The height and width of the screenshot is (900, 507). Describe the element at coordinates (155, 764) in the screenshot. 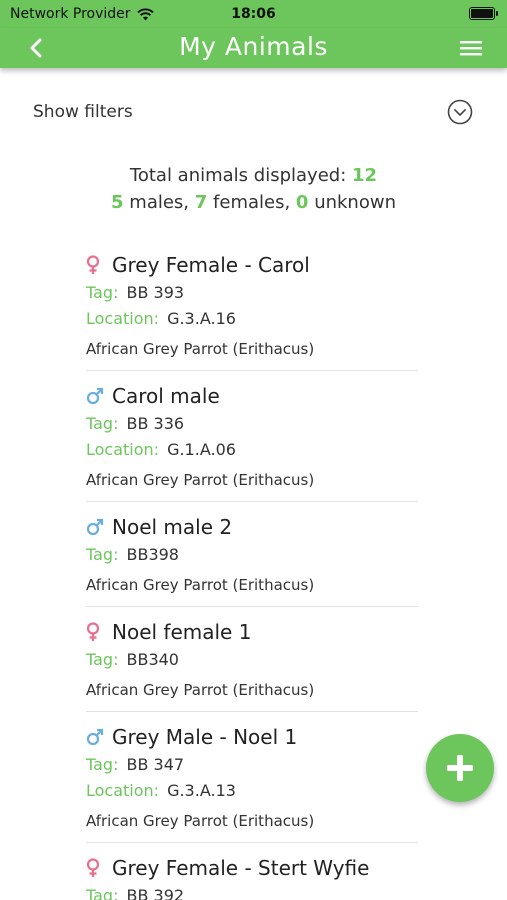

I see `tag-value: BB 347` at that location.